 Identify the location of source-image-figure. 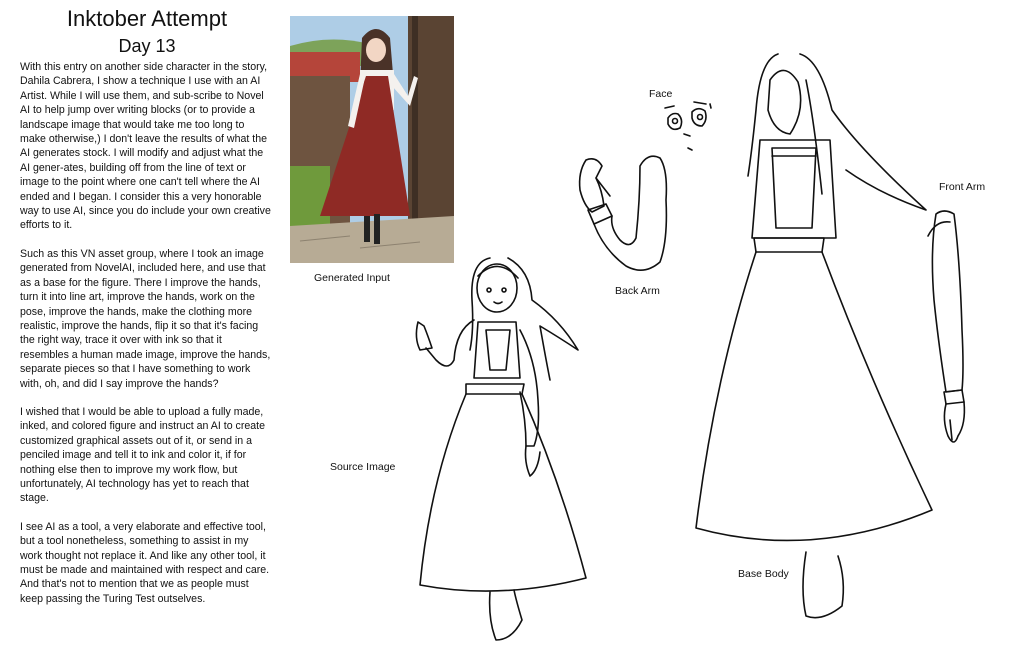
(501, 449).